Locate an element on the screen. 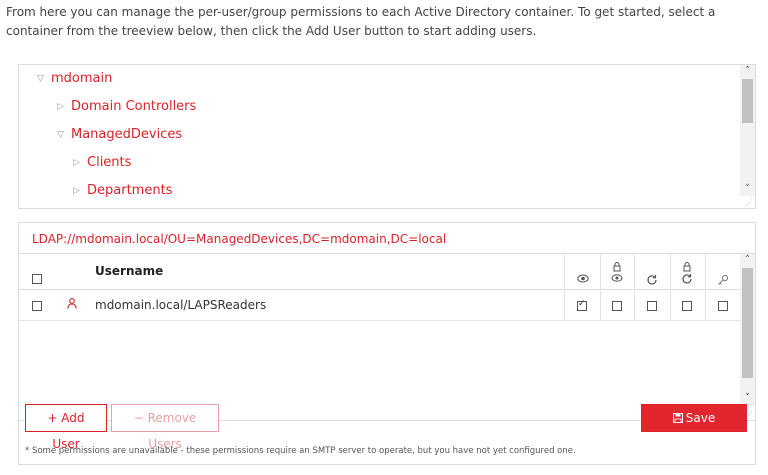  tree-scrollbar: ˄ ˅ is located at coordinates (747, 130).